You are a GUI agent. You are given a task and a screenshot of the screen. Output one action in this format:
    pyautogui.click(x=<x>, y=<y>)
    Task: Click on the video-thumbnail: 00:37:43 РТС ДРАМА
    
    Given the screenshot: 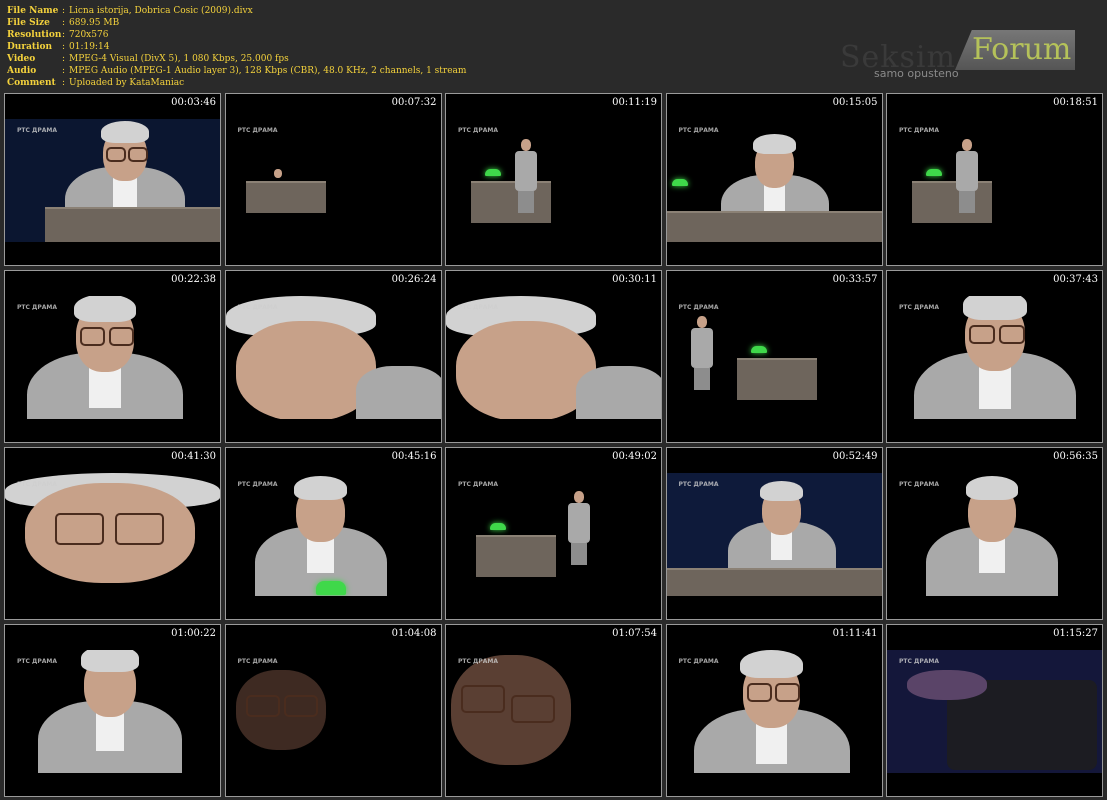 What is the action you would take?
    pyautogui.click(x=994, y=356)
    